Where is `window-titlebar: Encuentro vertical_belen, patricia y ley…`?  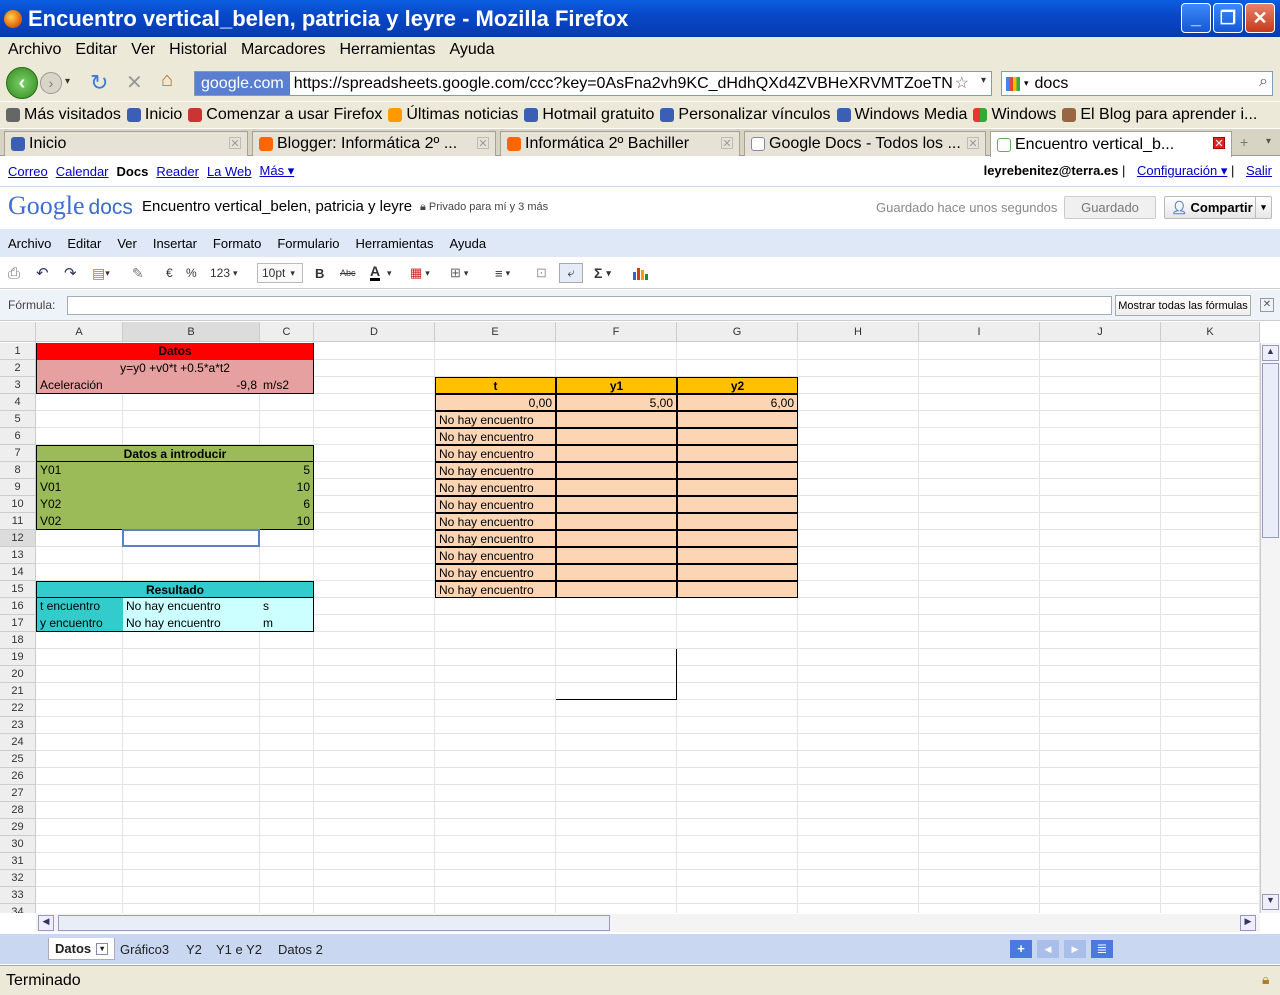
window-titlebar: Encuentro vertical_belen, patricia y ley… is located at coordinates (640, 18).